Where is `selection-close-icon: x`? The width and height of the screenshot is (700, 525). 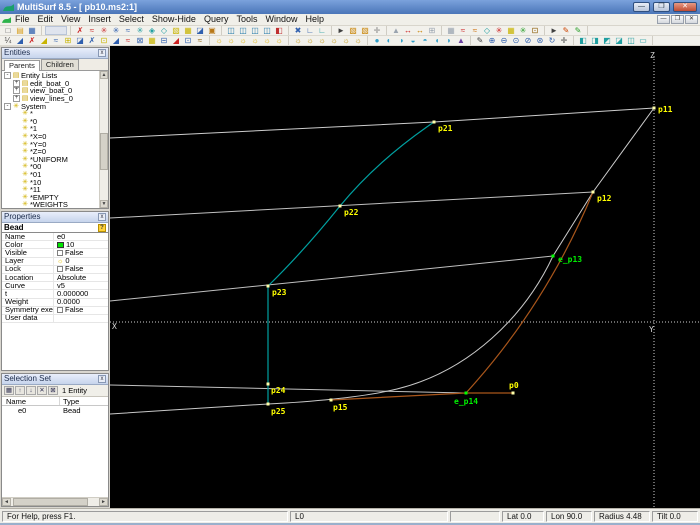 selection-close-icon: x is located at coordinates (102, 379).